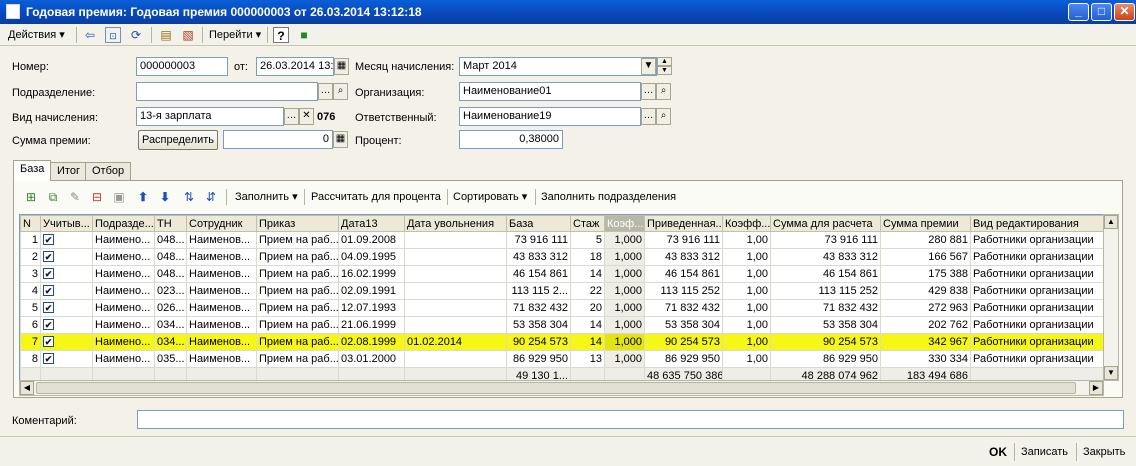 The width and height of the screenshot is (1136, 466). Describe the element at coordinates (538, 240) in the screenshot. I see `cell-base: 73 916 111` at that location.